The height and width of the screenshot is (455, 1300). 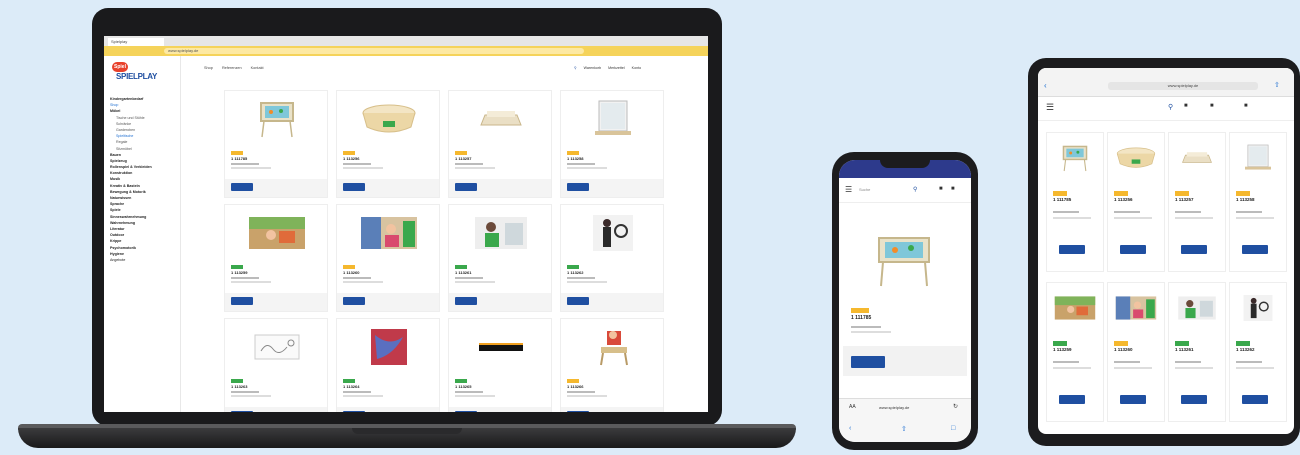 What do you see at coordinates (136, 42) in the screenshot?
I see `browser-tab: Spielplay` at bounding box center [136, 42].